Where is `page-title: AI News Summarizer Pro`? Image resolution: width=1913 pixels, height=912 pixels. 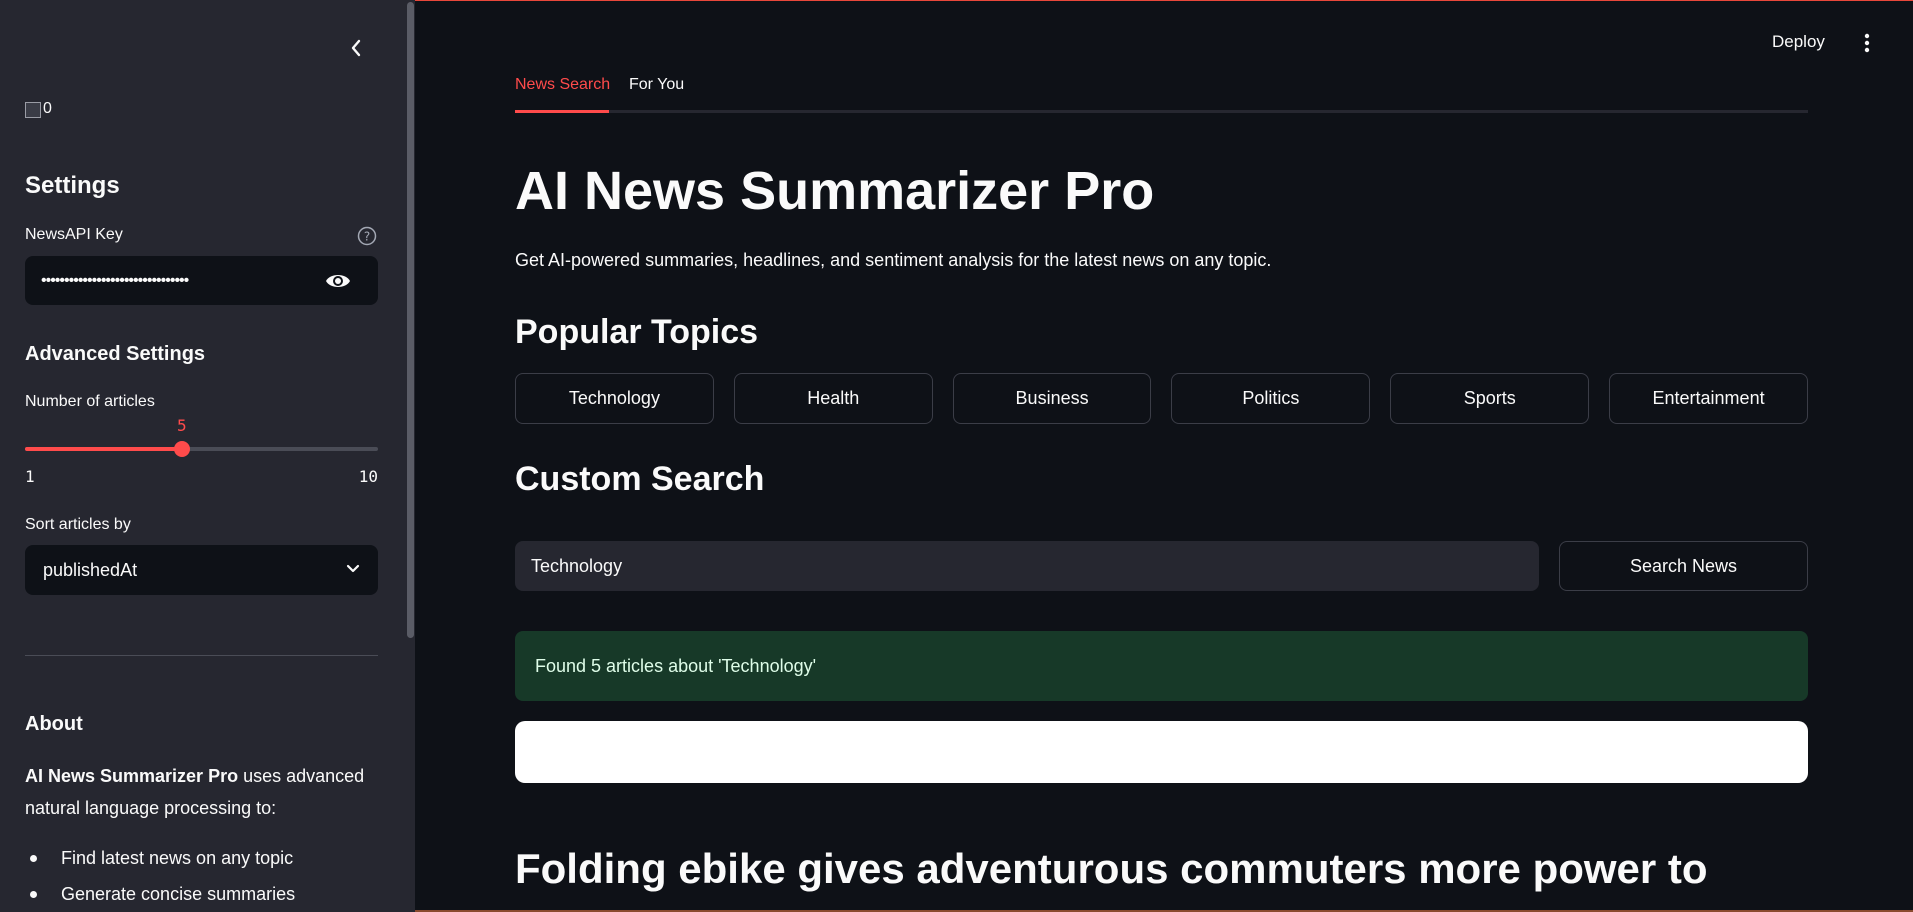 page-title: AI News Summarizer Pro is located at coordinates (835, 191).